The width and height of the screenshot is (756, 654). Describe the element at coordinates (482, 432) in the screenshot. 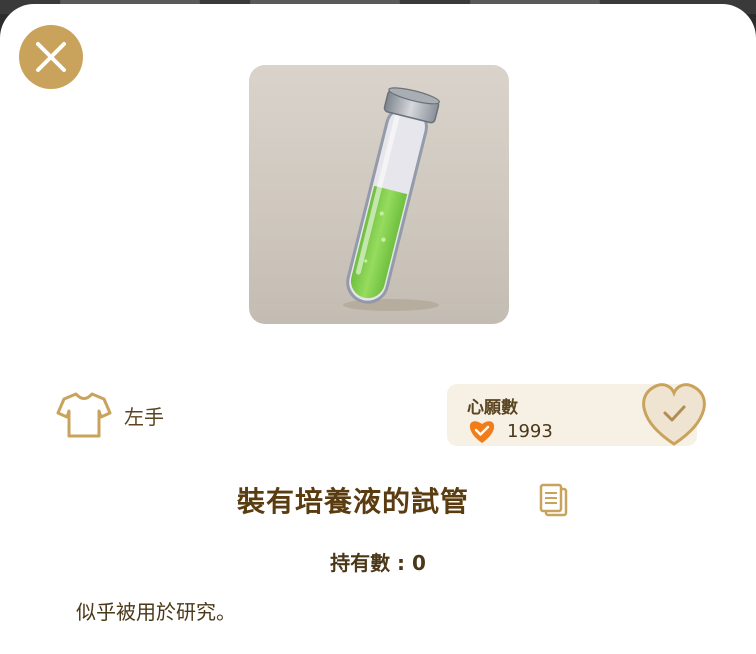

I see `orange-heart-check-icon` at that location.